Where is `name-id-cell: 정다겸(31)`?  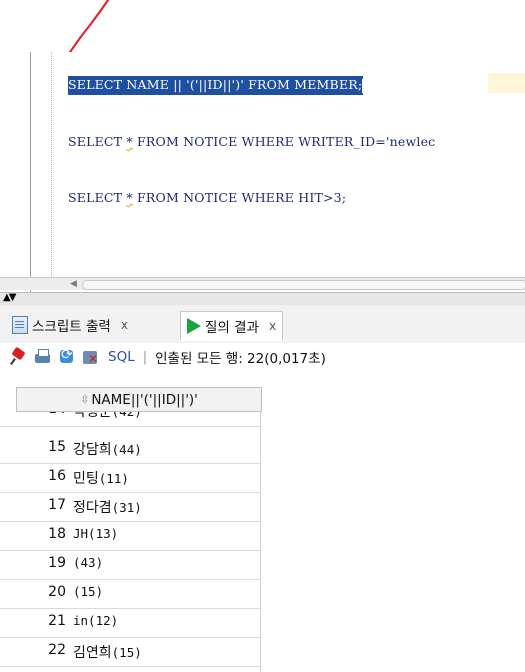
name-id-cell: 정다겸(31) is located at coordinates (107, 507).